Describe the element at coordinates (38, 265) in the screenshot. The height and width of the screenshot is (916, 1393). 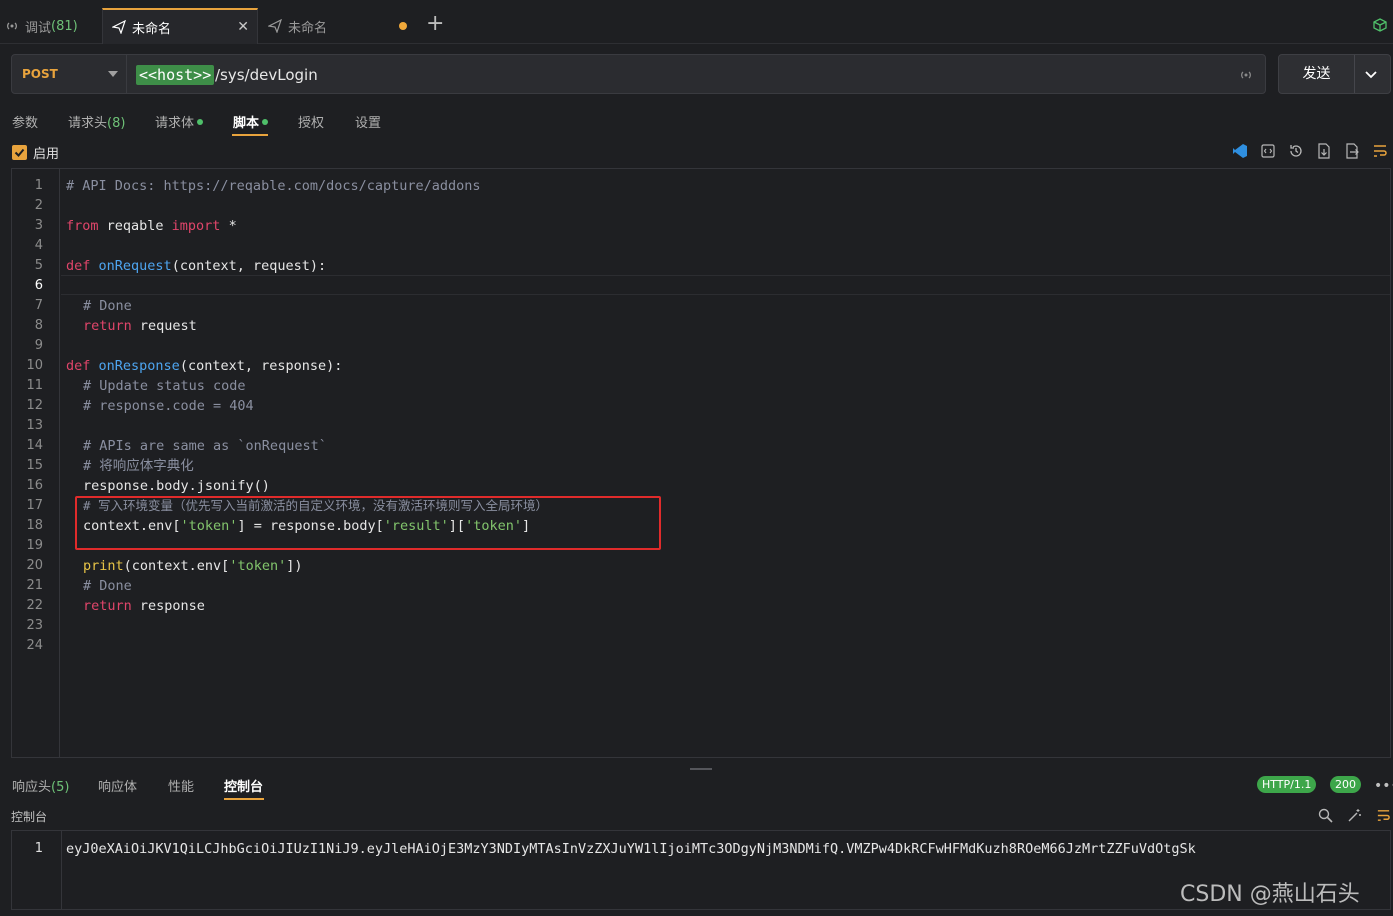
I see `line-number: 5` at that location.